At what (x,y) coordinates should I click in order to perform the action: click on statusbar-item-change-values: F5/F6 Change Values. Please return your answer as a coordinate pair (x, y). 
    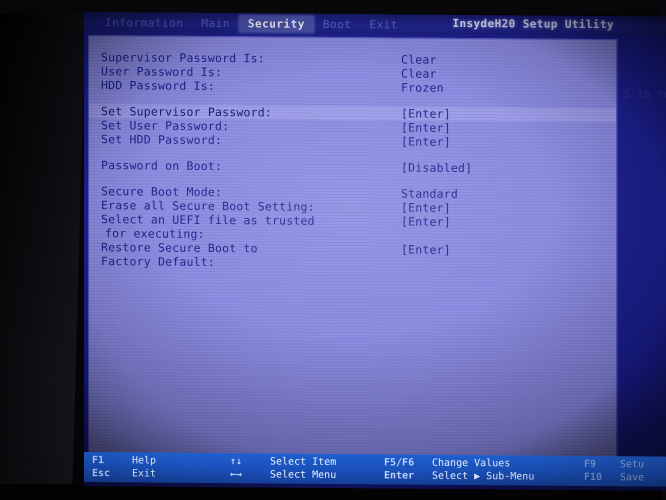
    Looking at the image, I should click on (459, 463).